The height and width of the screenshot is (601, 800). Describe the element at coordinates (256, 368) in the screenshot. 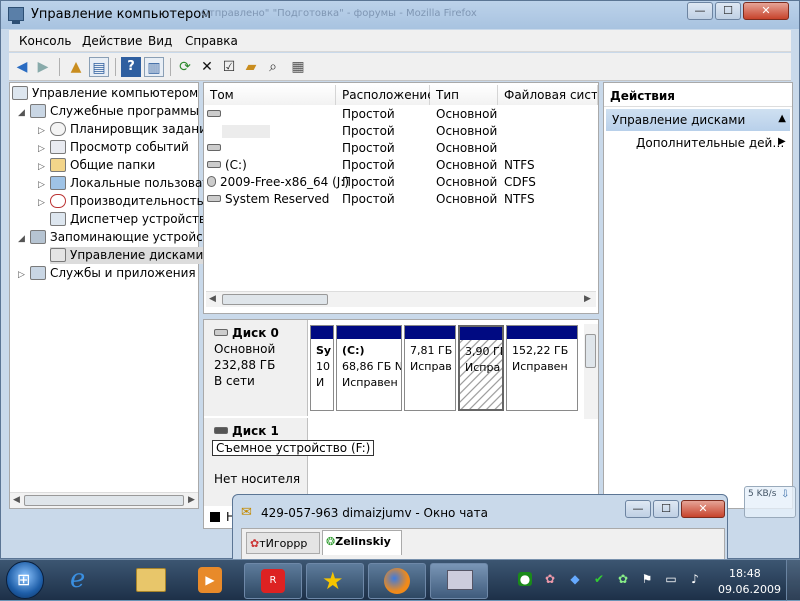

I see `disk0-label: Диск 0 Основной 232,88 ГБ В сети` at that location.